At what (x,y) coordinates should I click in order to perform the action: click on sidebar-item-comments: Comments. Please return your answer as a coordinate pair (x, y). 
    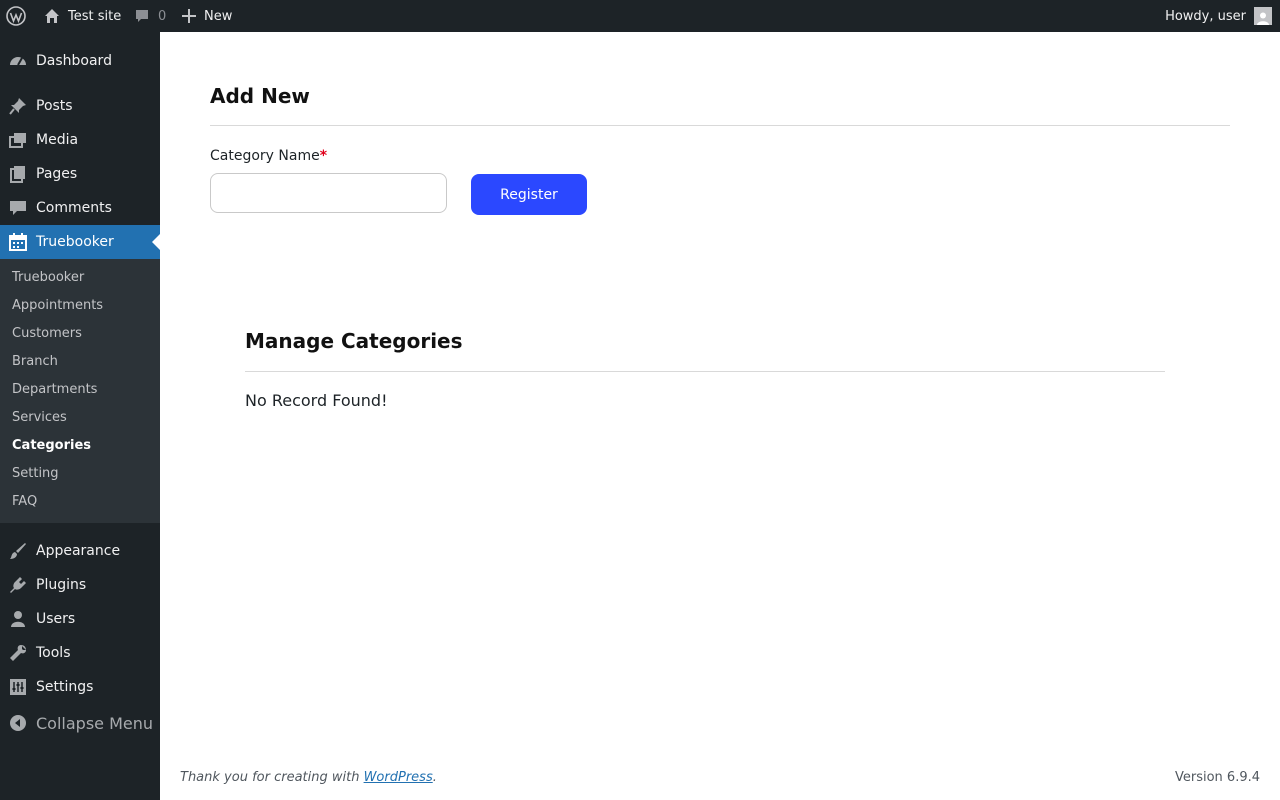
    Looking at the image, I should click on (80, 208).